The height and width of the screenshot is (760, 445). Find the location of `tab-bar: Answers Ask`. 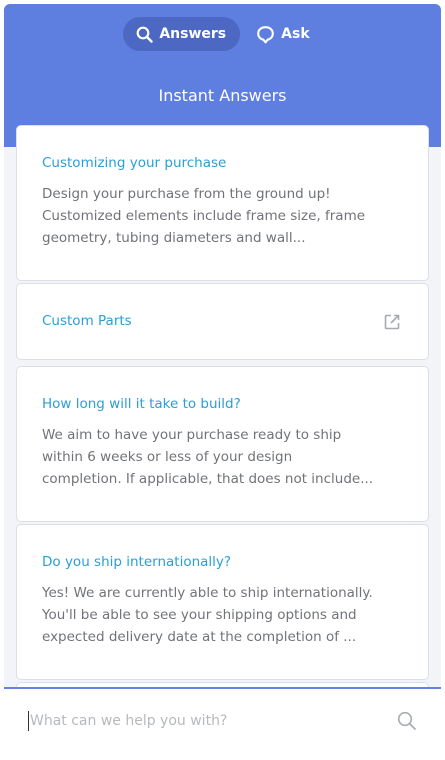

tab-bar: Answers Ask is located at coordinates (222, 34).